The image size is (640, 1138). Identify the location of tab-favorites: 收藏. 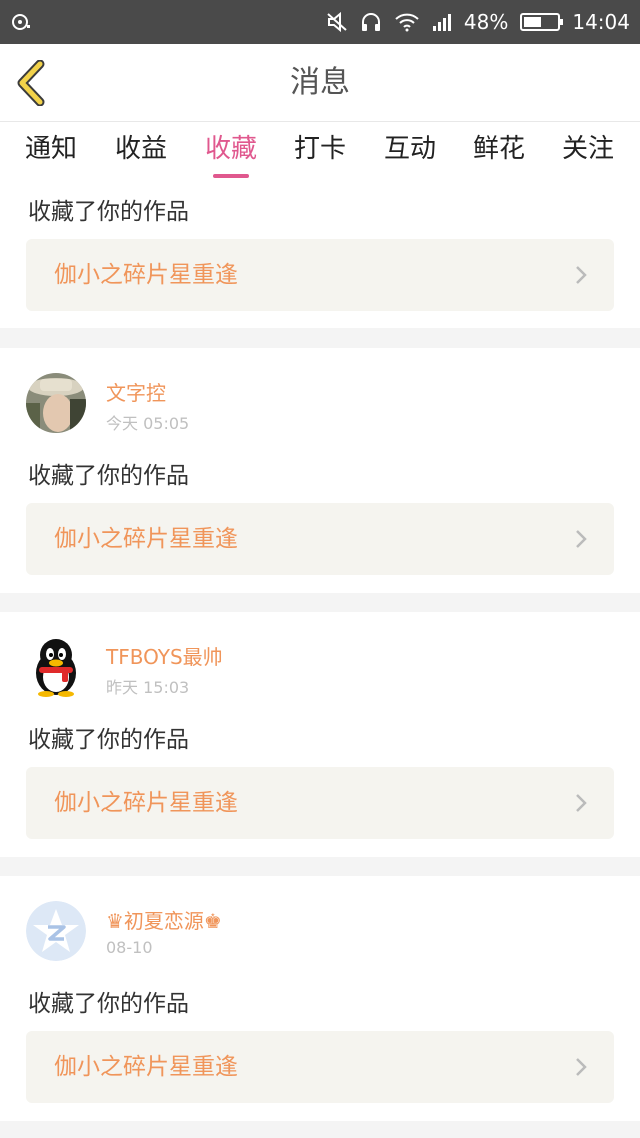
(231, 152).